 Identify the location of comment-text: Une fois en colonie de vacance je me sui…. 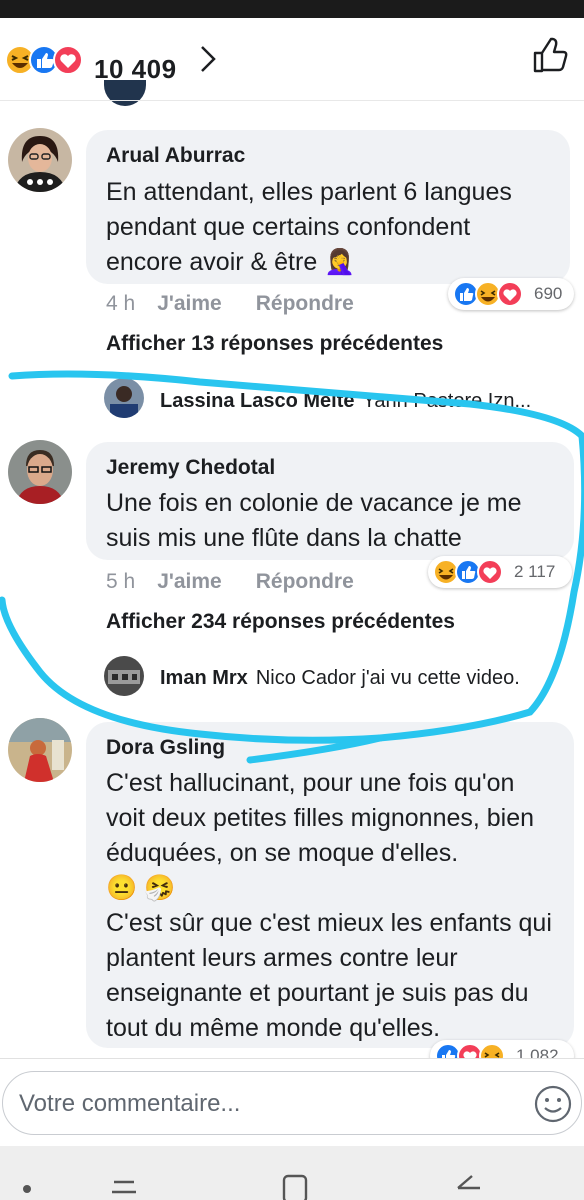
(314, 520).